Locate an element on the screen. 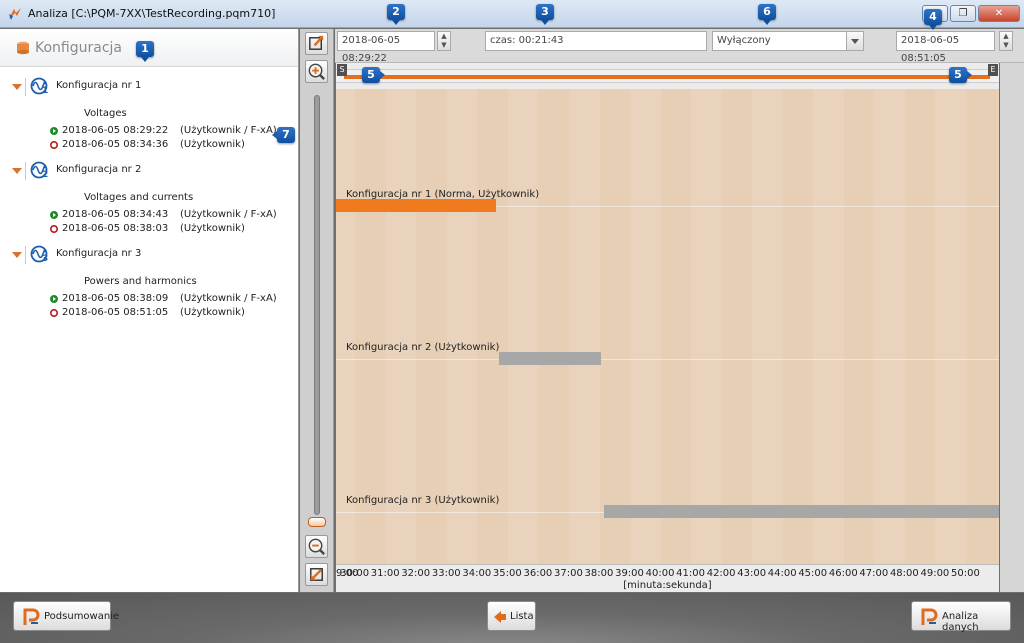 The width and height of the screenshot is (1024, 643). end-time-field: 2018-06-05 08:51:05 is located at coordinates (945, 47).